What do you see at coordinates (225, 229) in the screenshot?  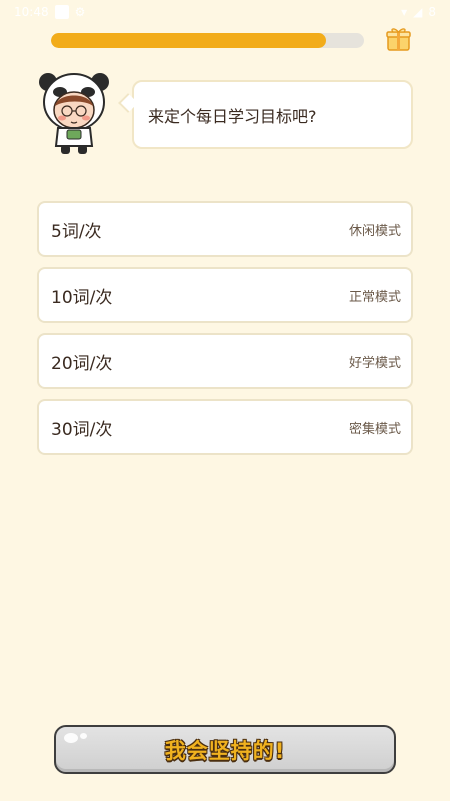 I see `option-5-words: 5词/次 休闲模式` at bounding box center [225, 229].